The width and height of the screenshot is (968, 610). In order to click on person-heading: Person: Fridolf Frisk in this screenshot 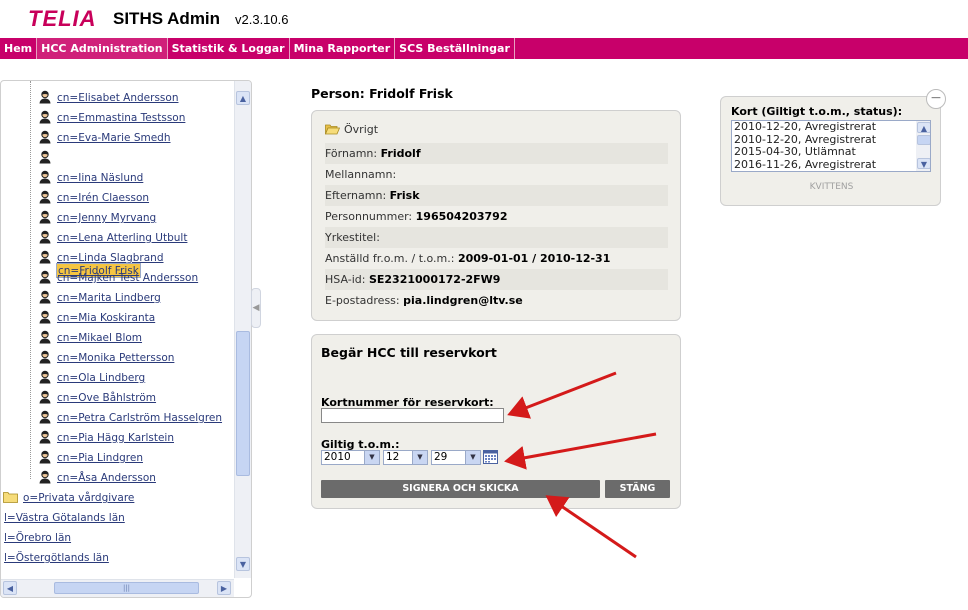, I will do `click(382, 93)`.